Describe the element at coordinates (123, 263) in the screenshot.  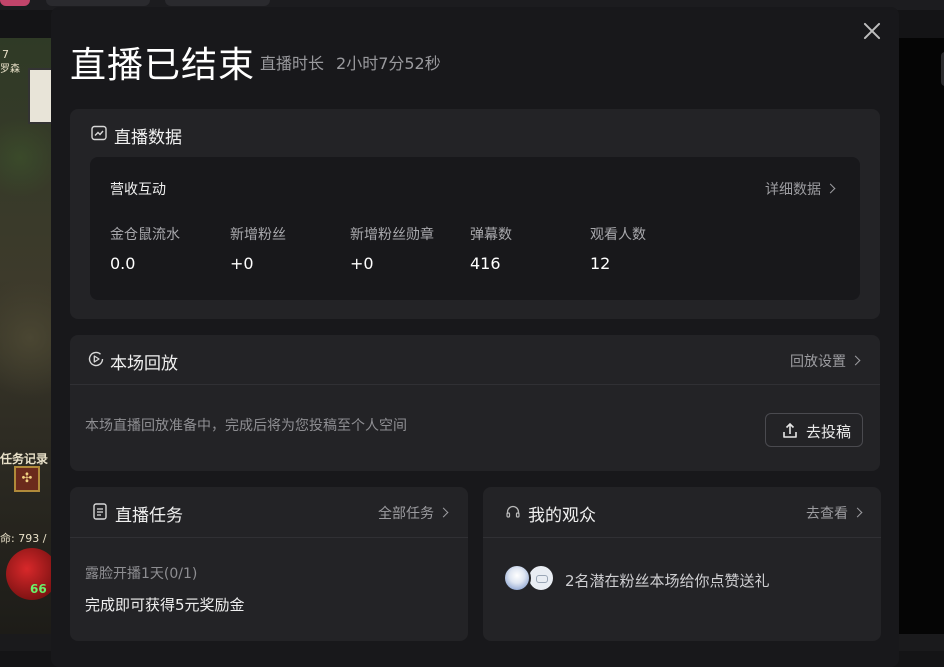
I see `stat-value: 0.0` at that location.